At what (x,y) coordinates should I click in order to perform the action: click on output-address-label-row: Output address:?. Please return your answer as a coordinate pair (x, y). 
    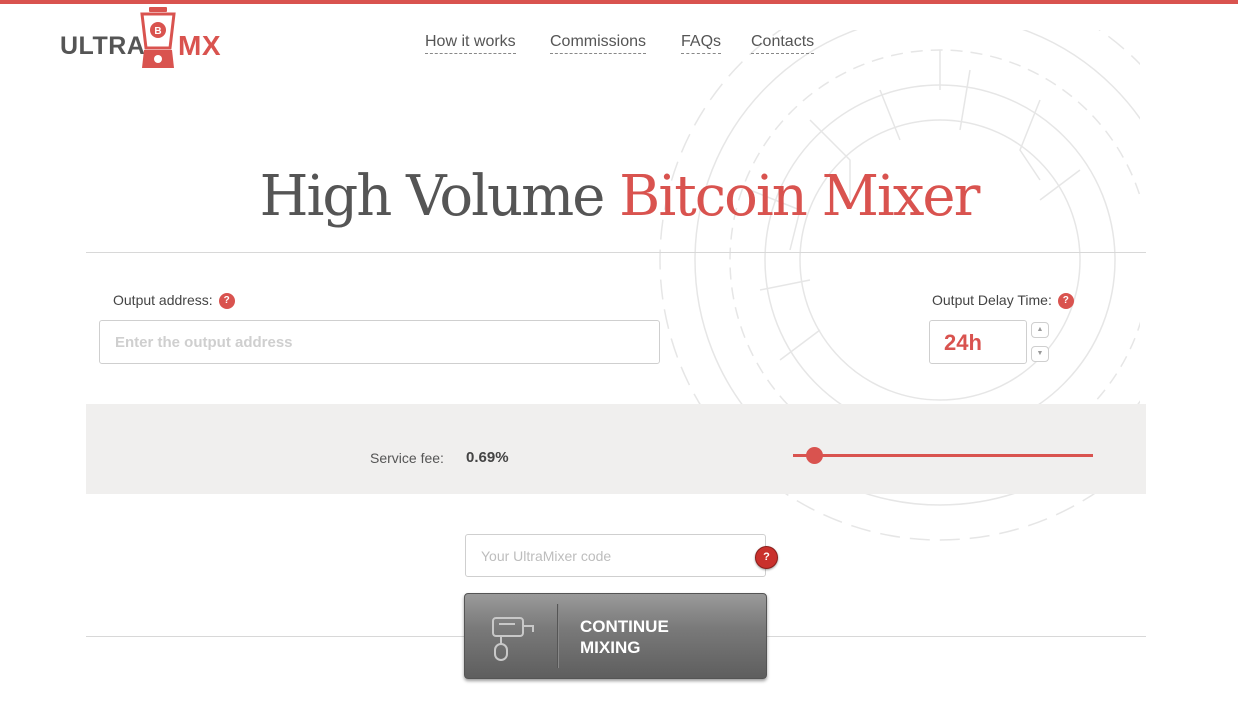
    Looking at the image, I should click on (174, 301).